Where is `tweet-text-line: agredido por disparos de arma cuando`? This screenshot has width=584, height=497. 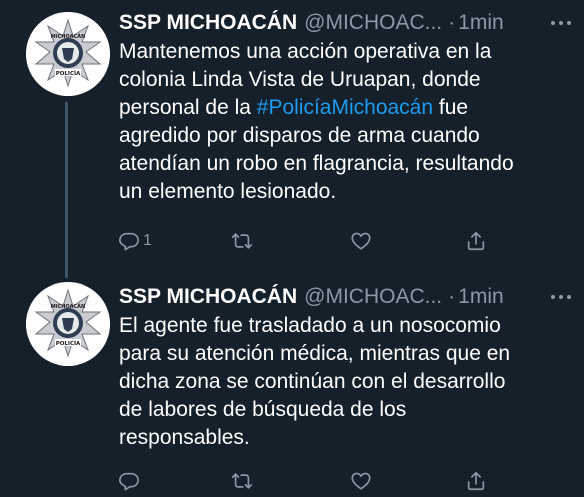 tweet-text-line: agredido por disparos de arma cuando is located at coordinates (299, 135).